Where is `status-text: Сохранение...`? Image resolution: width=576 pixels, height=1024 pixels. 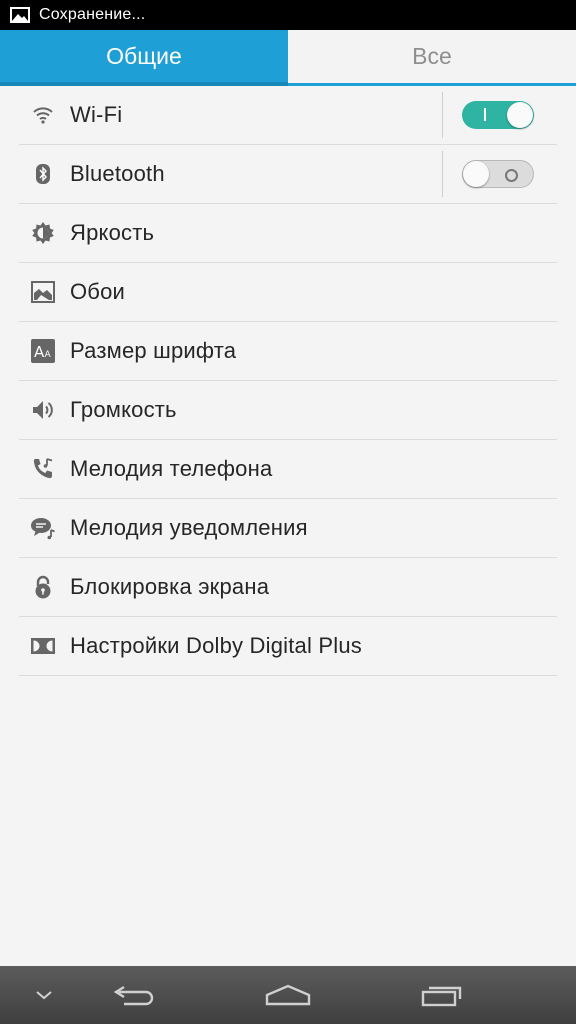
status-text: Сохранение... is located at coordinates (92, 14).